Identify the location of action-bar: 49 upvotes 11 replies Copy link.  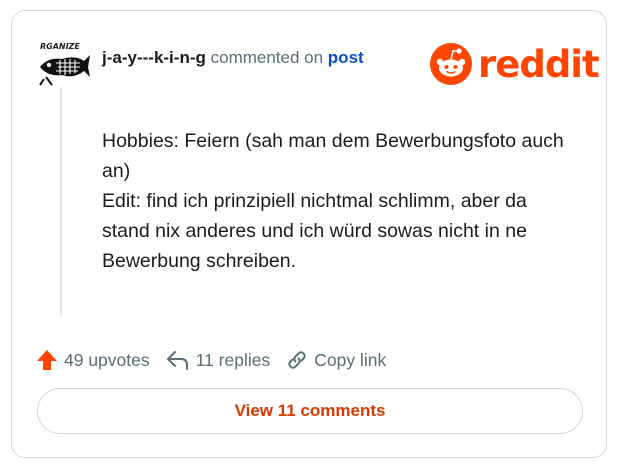
(219, 360).